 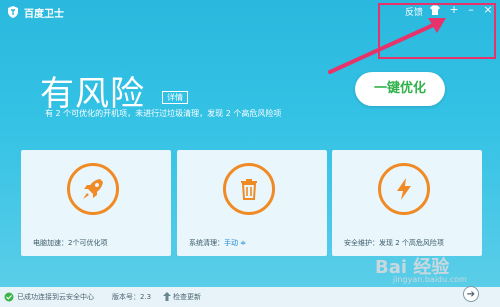 I want to click on security-circle, so click(x=404, y=189).